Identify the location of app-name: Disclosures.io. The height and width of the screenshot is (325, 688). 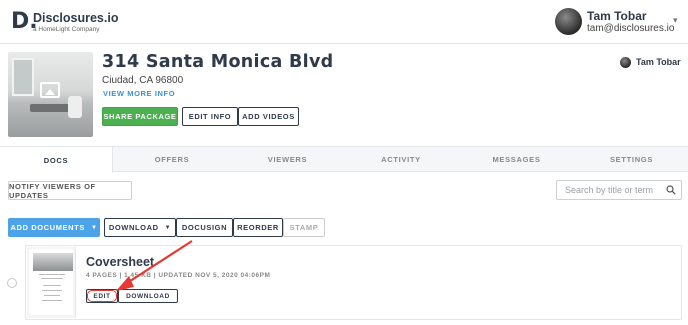
(75, 18).